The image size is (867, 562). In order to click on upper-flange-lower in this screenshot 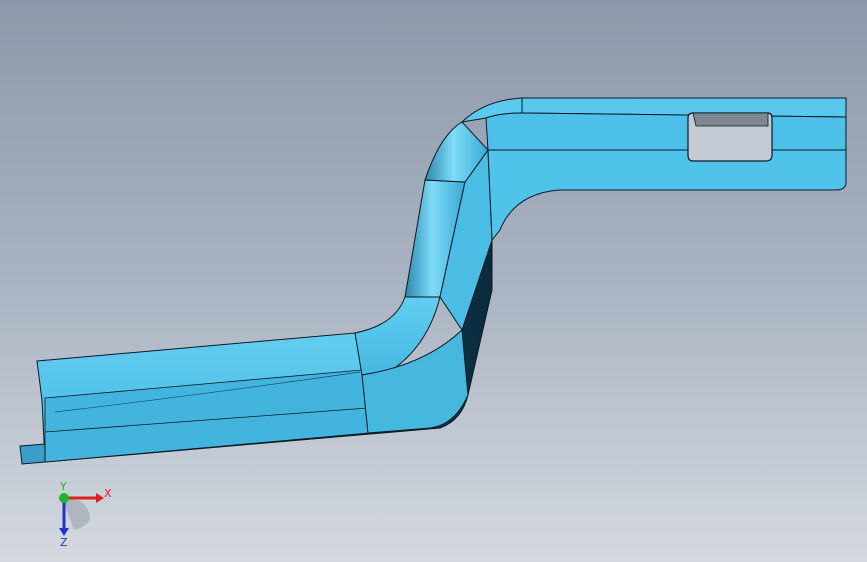, I will do `click(667, 195)`.